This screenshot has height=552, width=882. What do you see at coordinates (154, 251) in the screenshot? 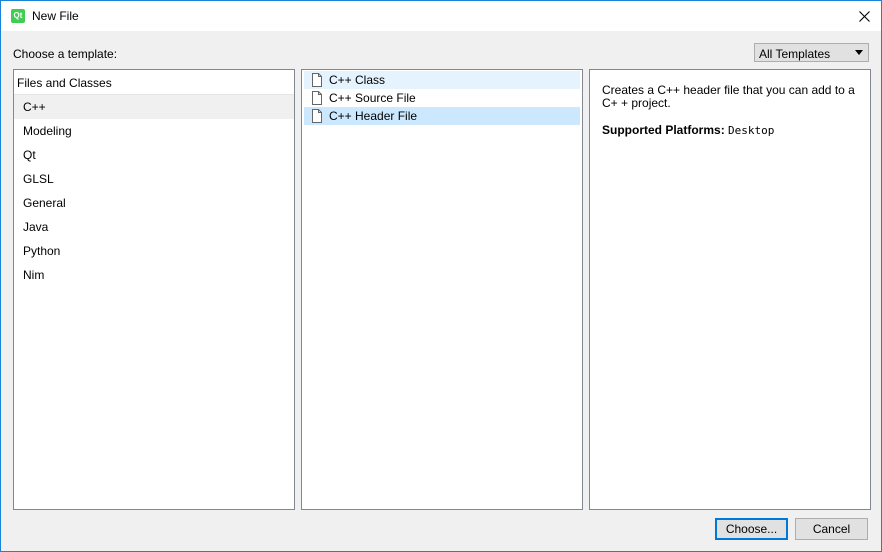
I see `category-item-python: Python` at bounding box center [154, 251].